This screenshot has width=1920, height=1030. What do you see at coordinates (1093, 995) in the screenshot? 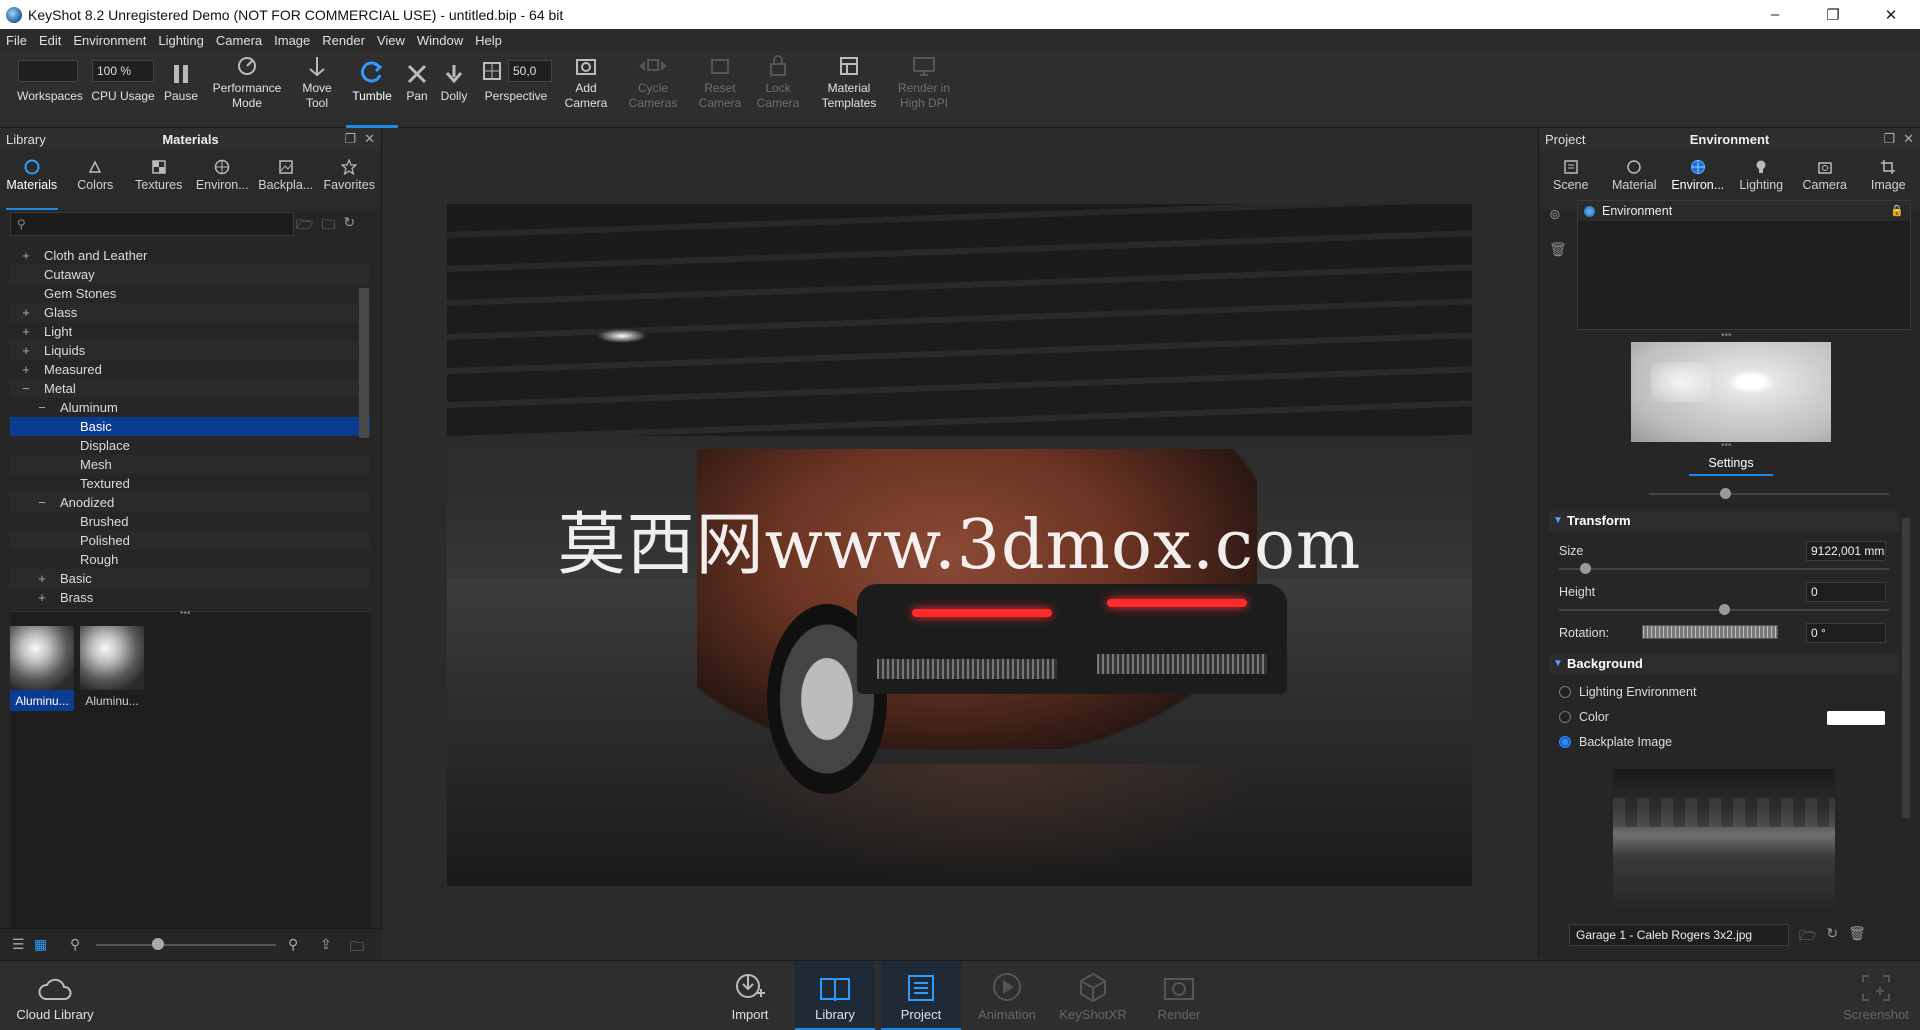
I see `keyshotxr-button: KeyShotXR` at bounding box center [1093, 995].